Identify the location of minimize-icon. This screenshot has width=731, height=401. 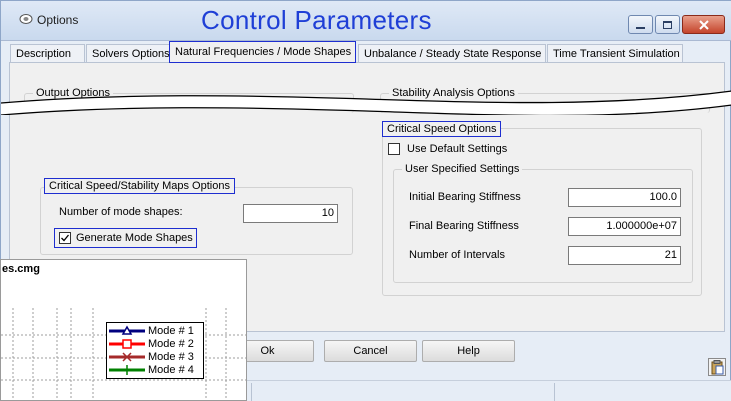
(640, 27).